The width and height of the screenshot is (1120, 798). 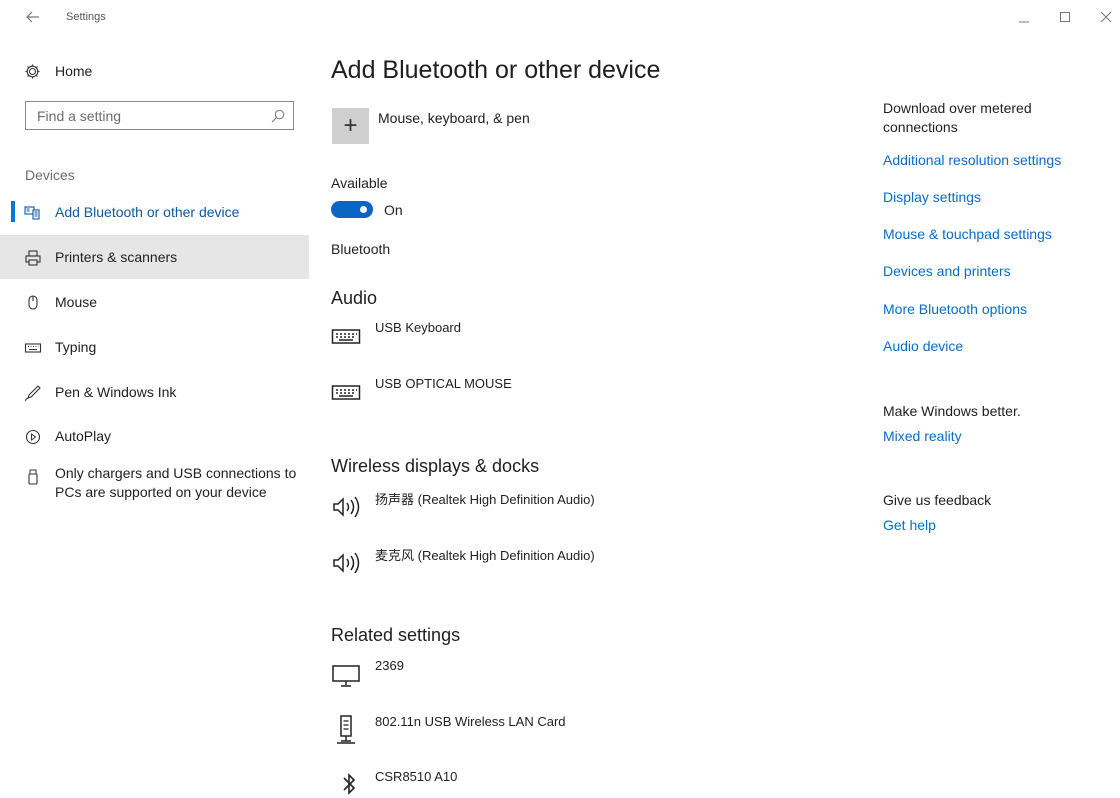 I want to click on minimize-icon, so click(x=1024, y=17).